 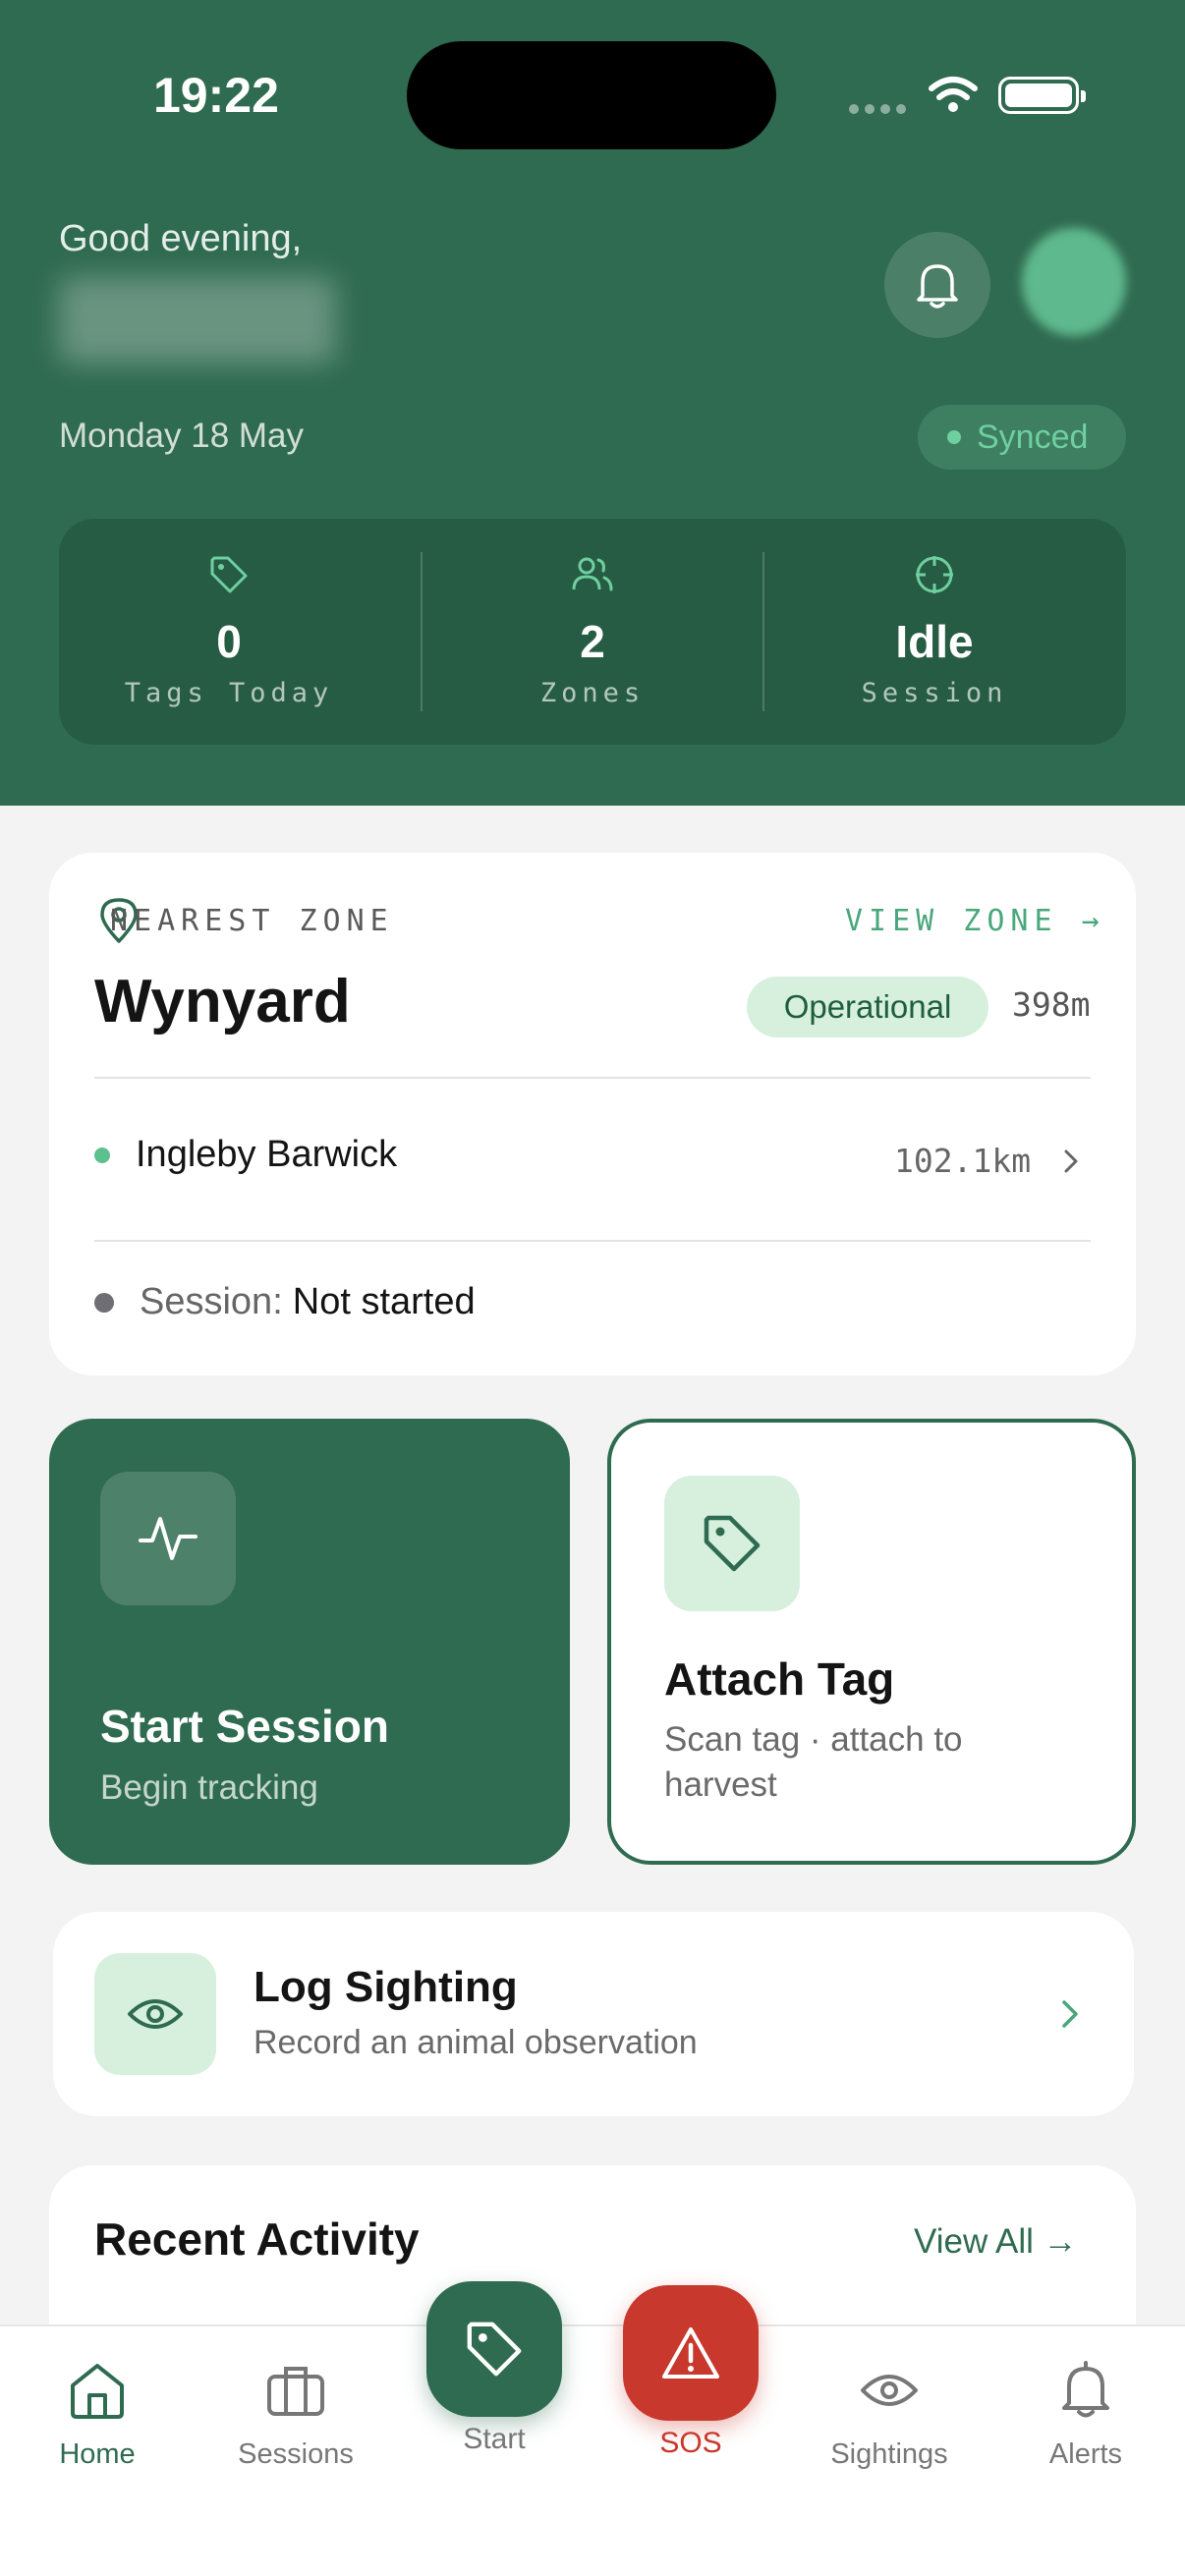 What do you see at coordinates (495, 2439) in the screenshot?
I see `start-fab-label: Start` at bounding box center [495, 2439].